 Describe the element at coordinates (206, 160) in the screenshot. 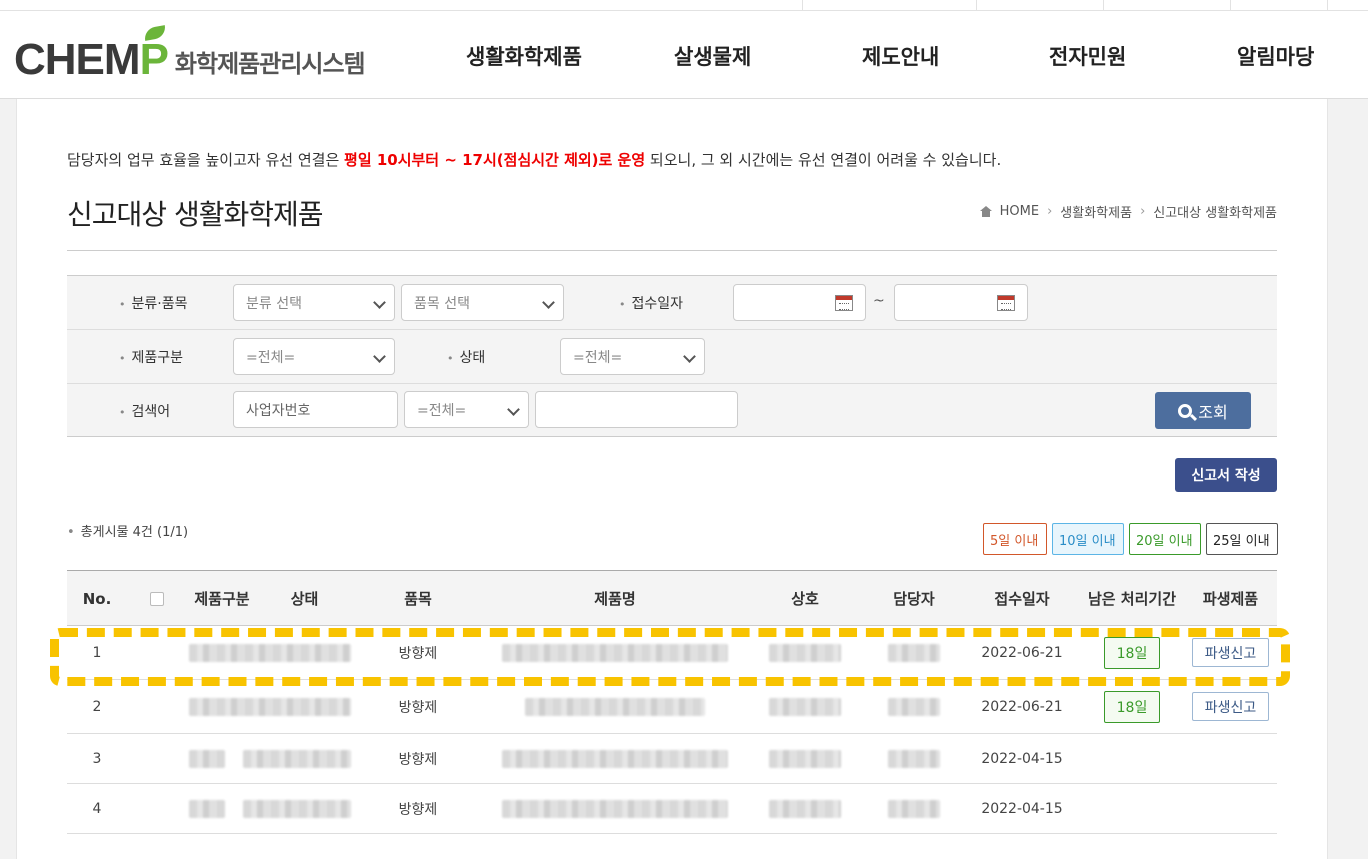

I see `notice-text: 담당자의 업무 효율을 높이고자 유선 연결은` at that location.